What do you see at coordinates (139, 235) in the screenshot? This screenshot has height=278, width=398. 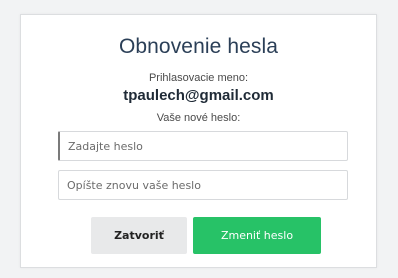 I see `close-button: Zatvoriť` at bounding box center [139, 235].